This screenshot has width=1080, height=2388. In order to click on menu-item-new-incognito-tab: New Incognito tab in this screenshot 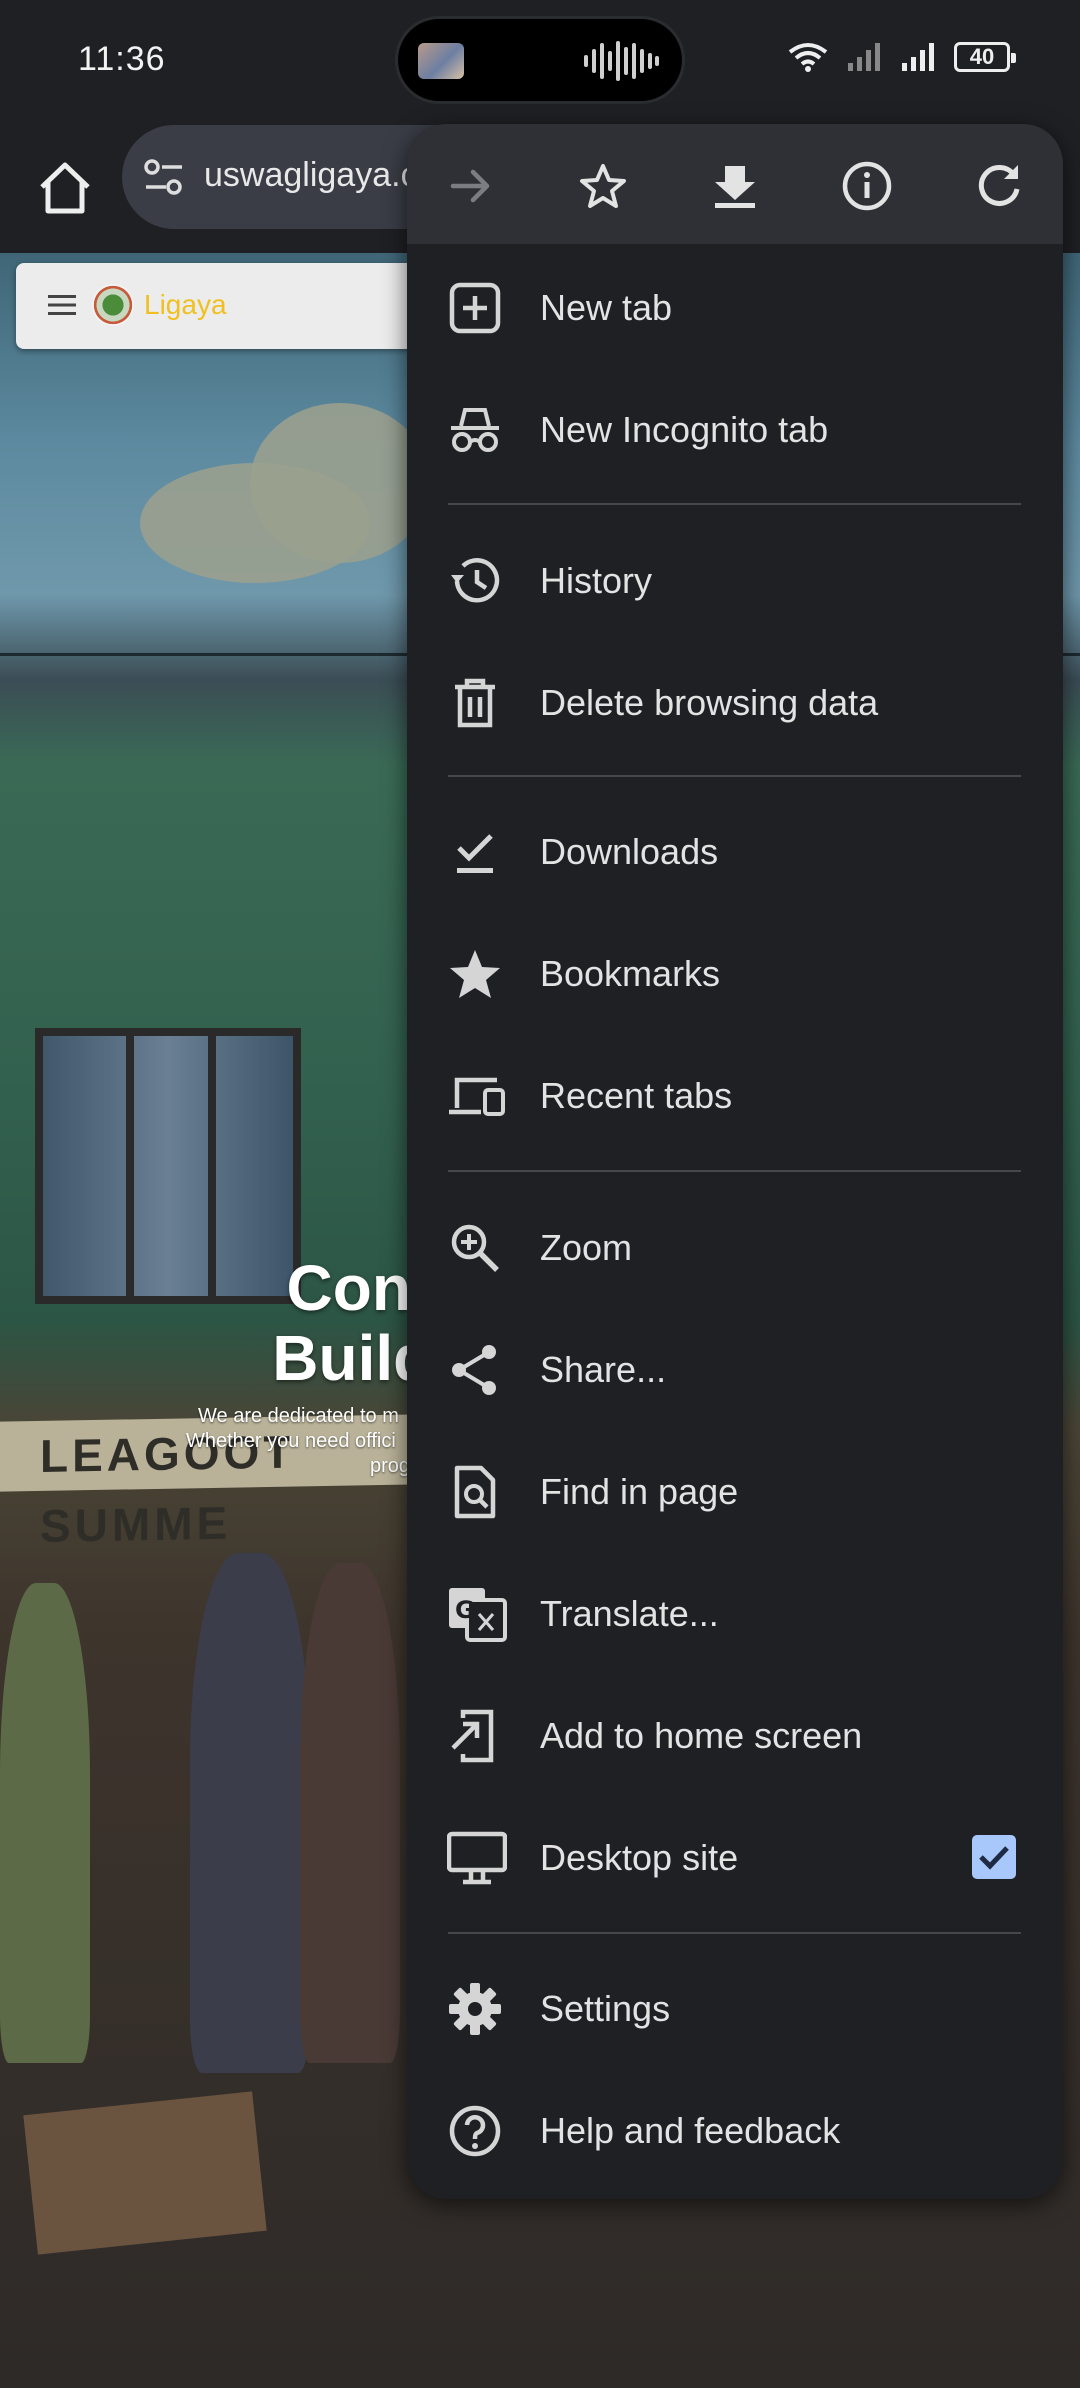, I will do `click(735, 430)`.